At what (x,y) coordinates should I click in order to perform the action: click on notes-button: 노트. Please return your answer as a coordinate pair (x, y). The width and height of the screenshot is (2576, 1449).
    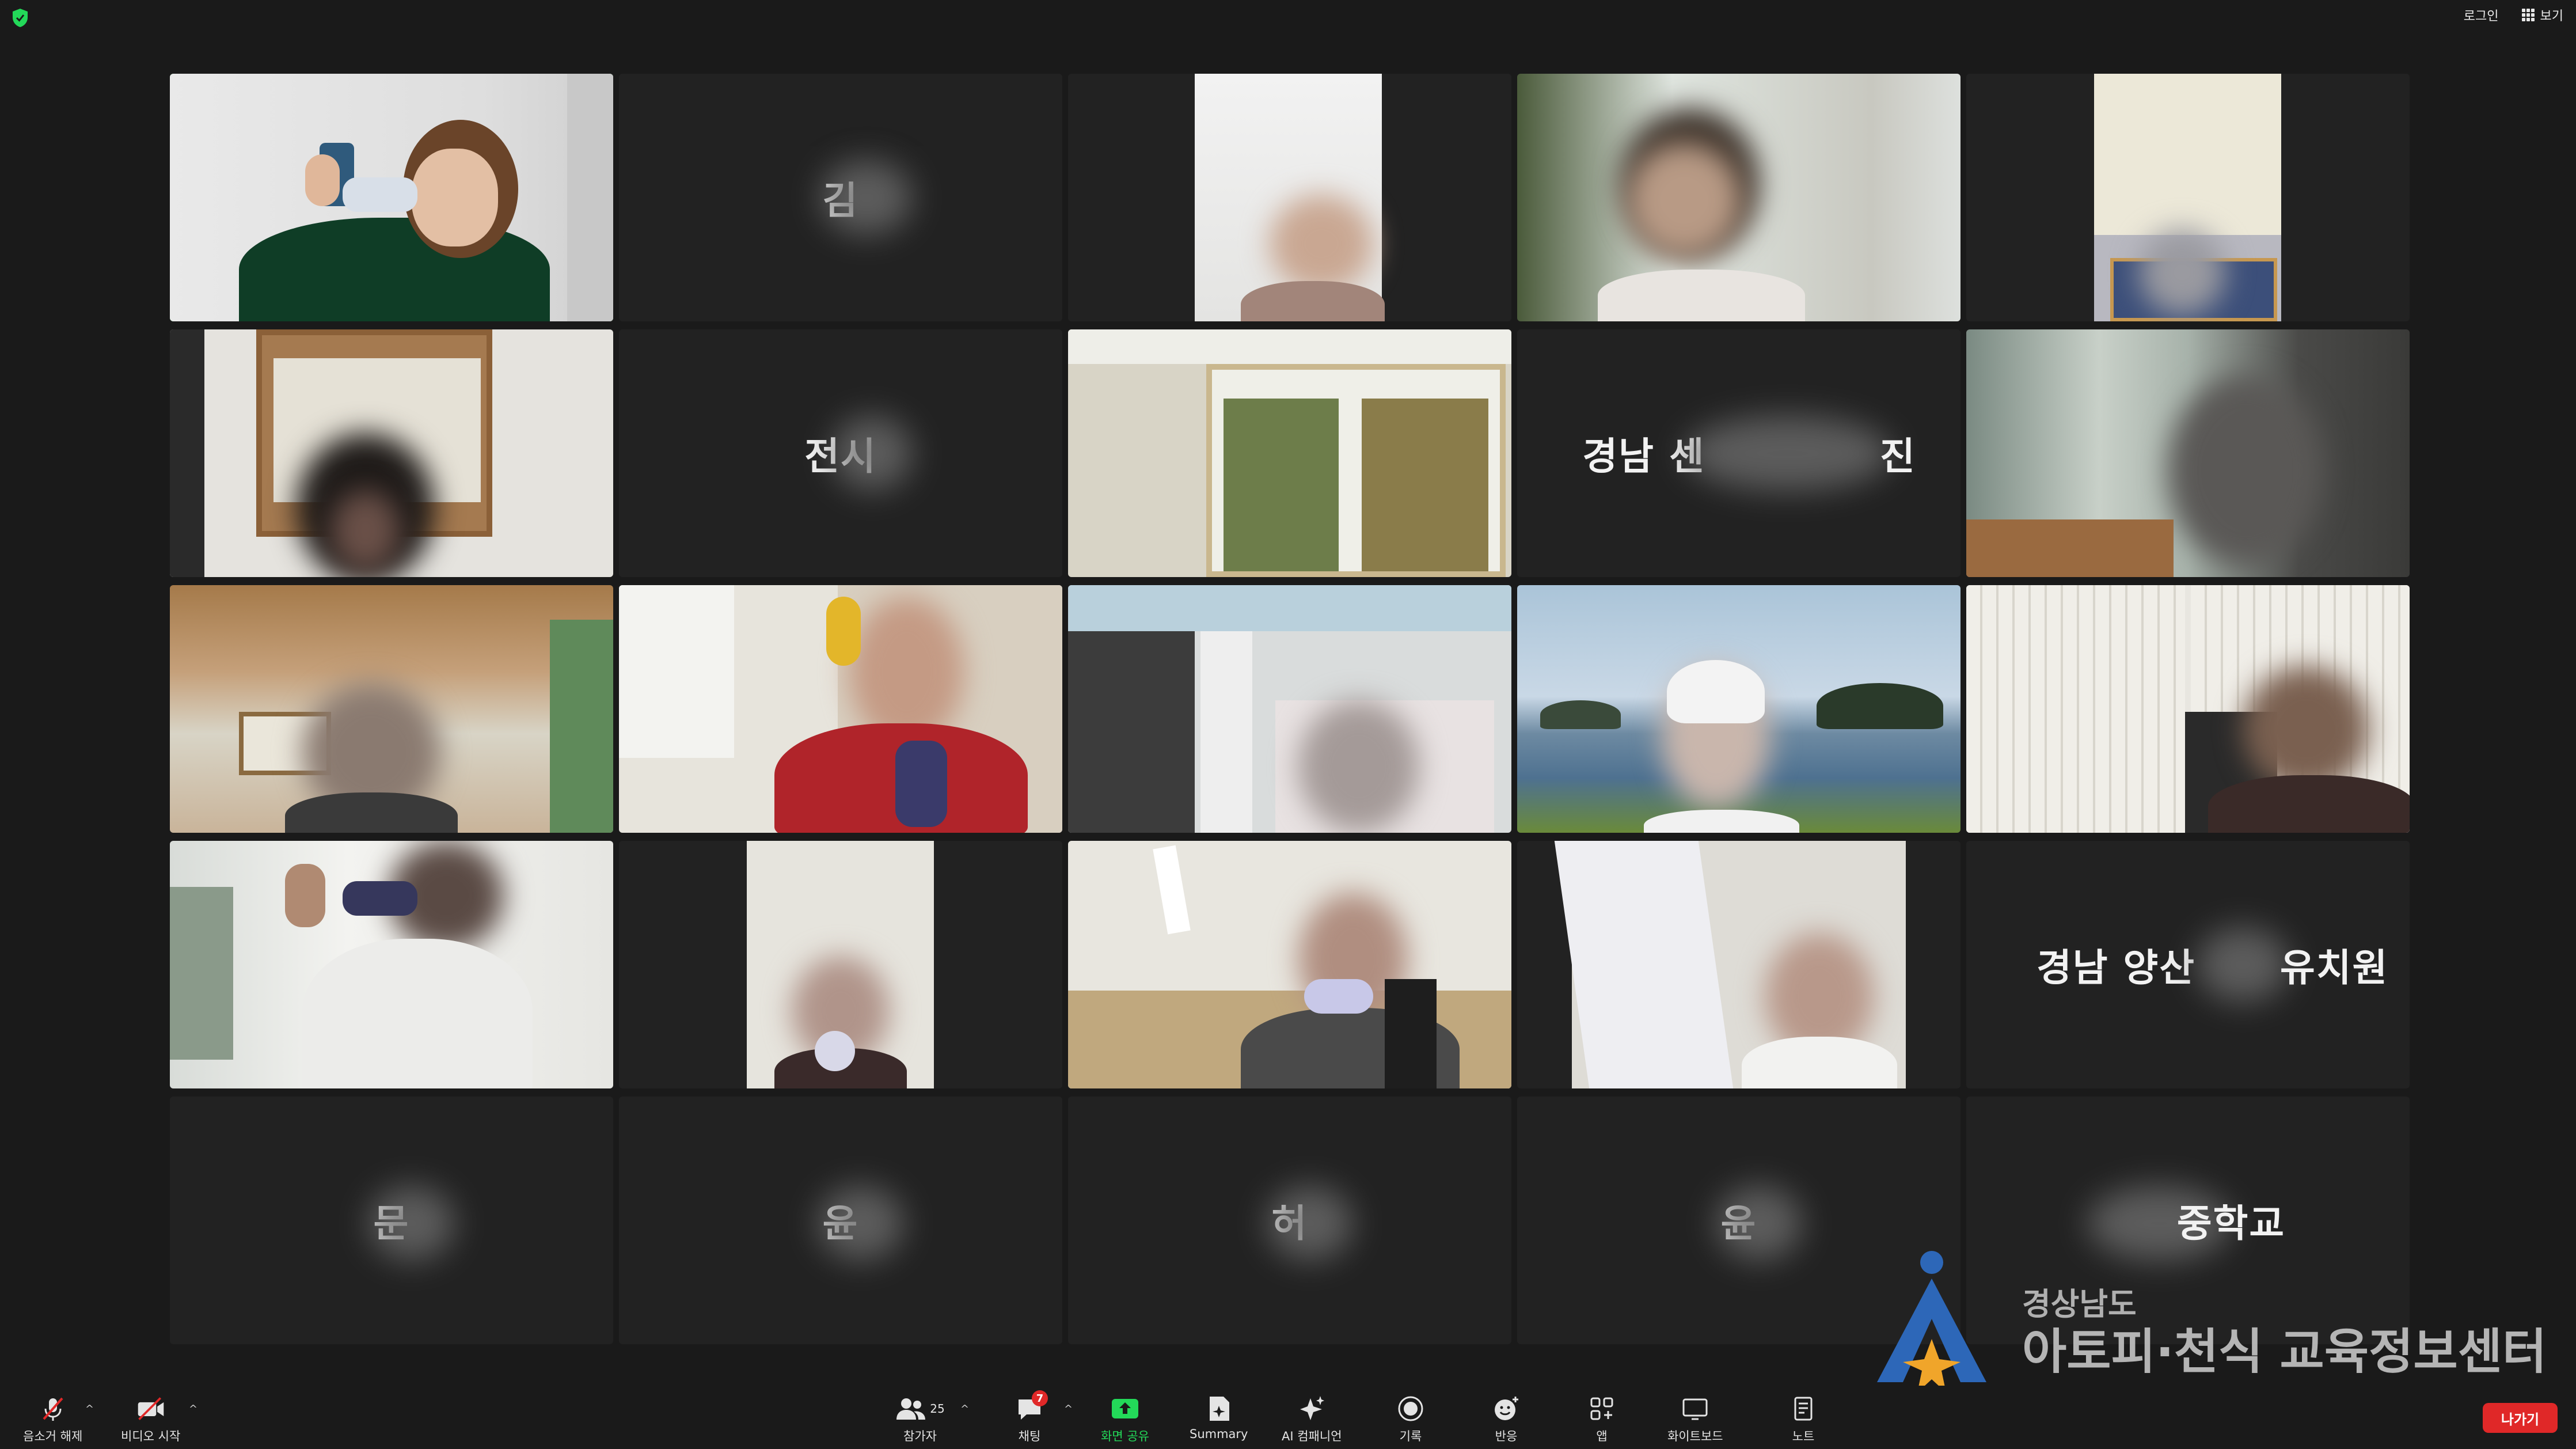
    Looking at the image, I should click on (1803, 1419).